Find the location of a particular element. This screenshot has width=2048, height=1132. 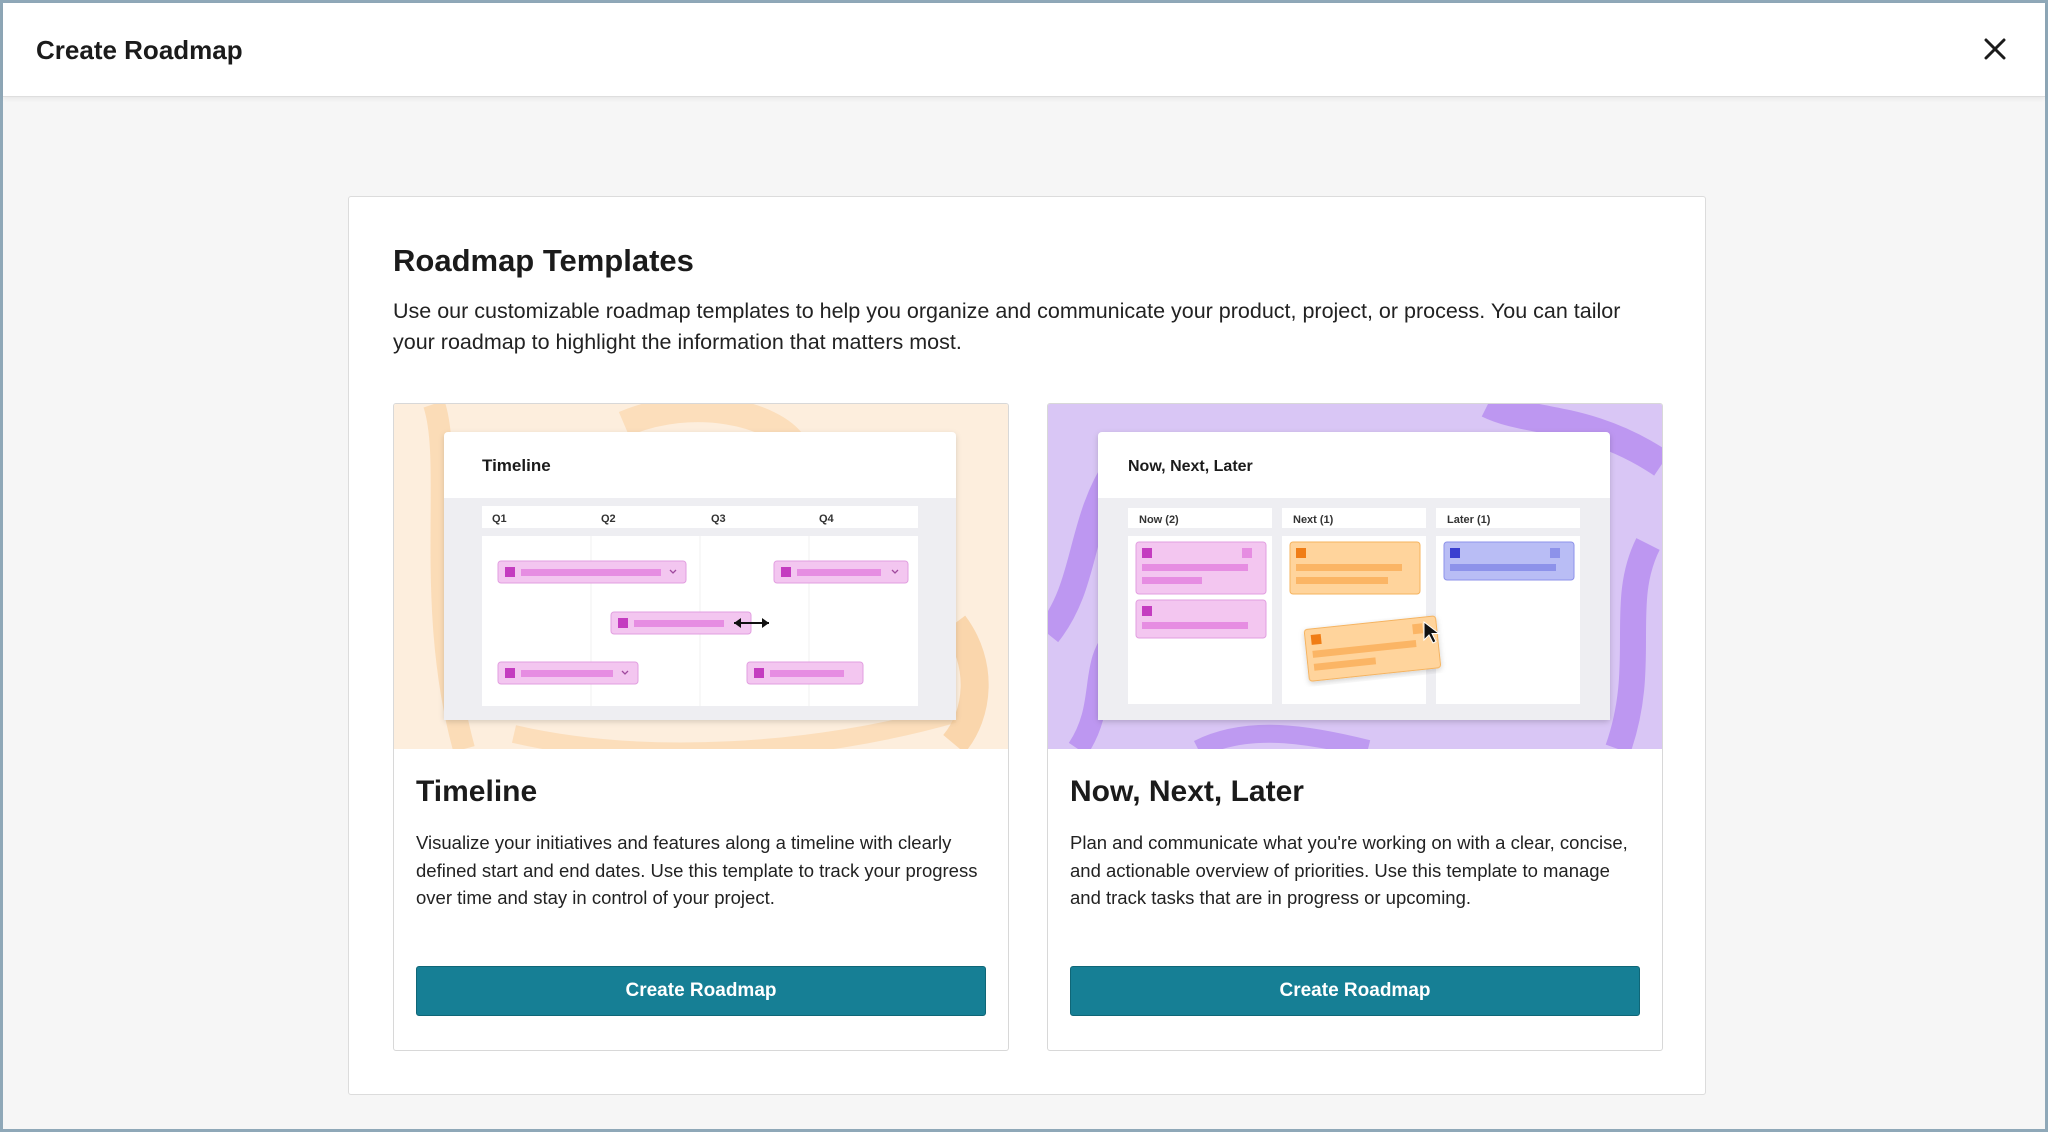

close-icon is located at coordinates (1995, 49).